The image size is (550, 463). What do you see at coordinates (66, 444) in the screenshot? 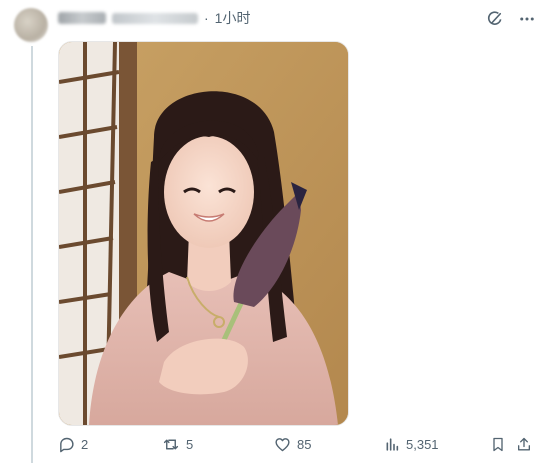
I see `reply-icon` at bounding box center [66, 444].